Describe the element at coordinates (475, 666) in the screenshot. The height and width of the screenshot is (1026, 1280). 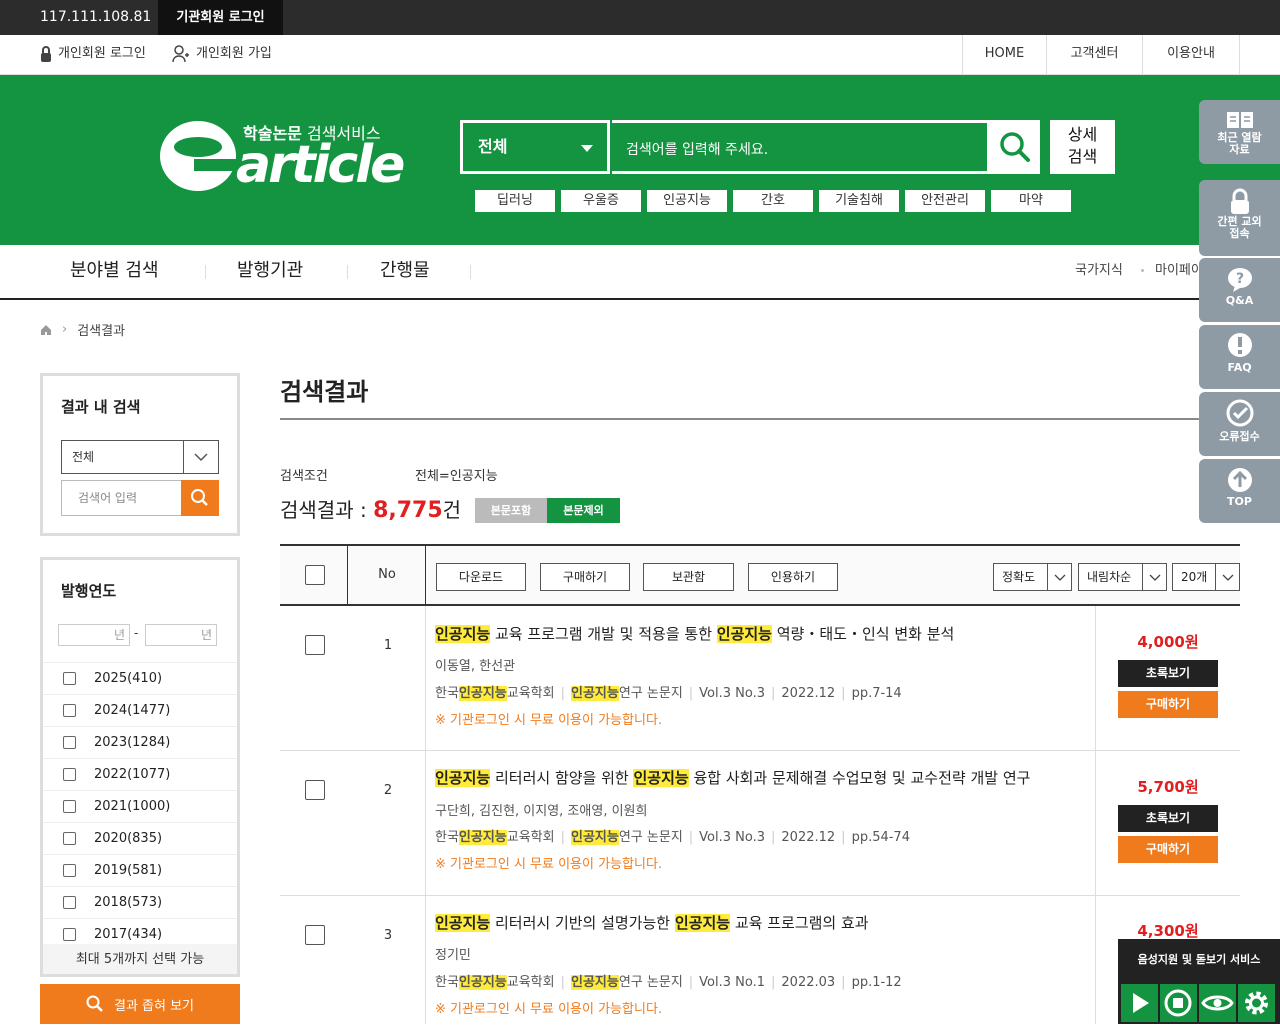
I see `result-authors: 이동열, 한선관` at that location.